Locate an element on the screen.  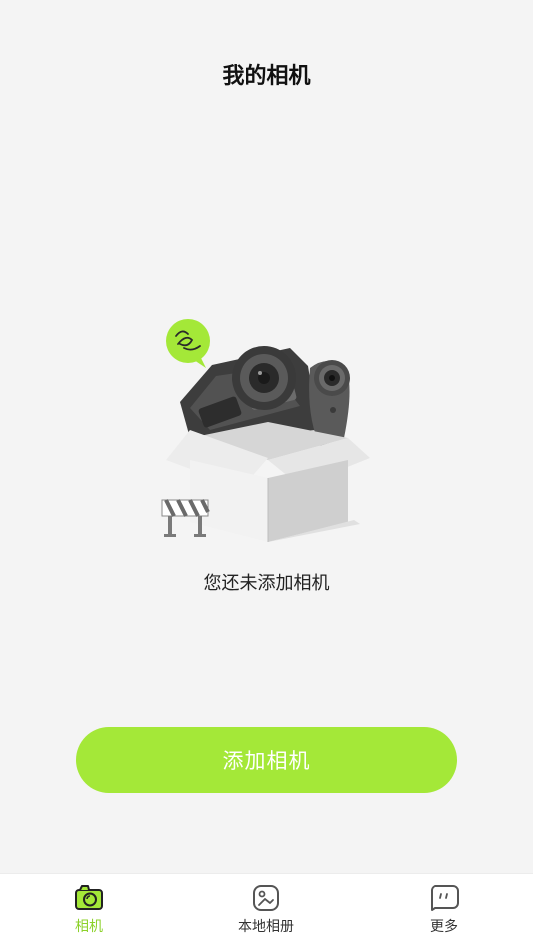
tab-more: 更多 is located at coordinates (444, 911).